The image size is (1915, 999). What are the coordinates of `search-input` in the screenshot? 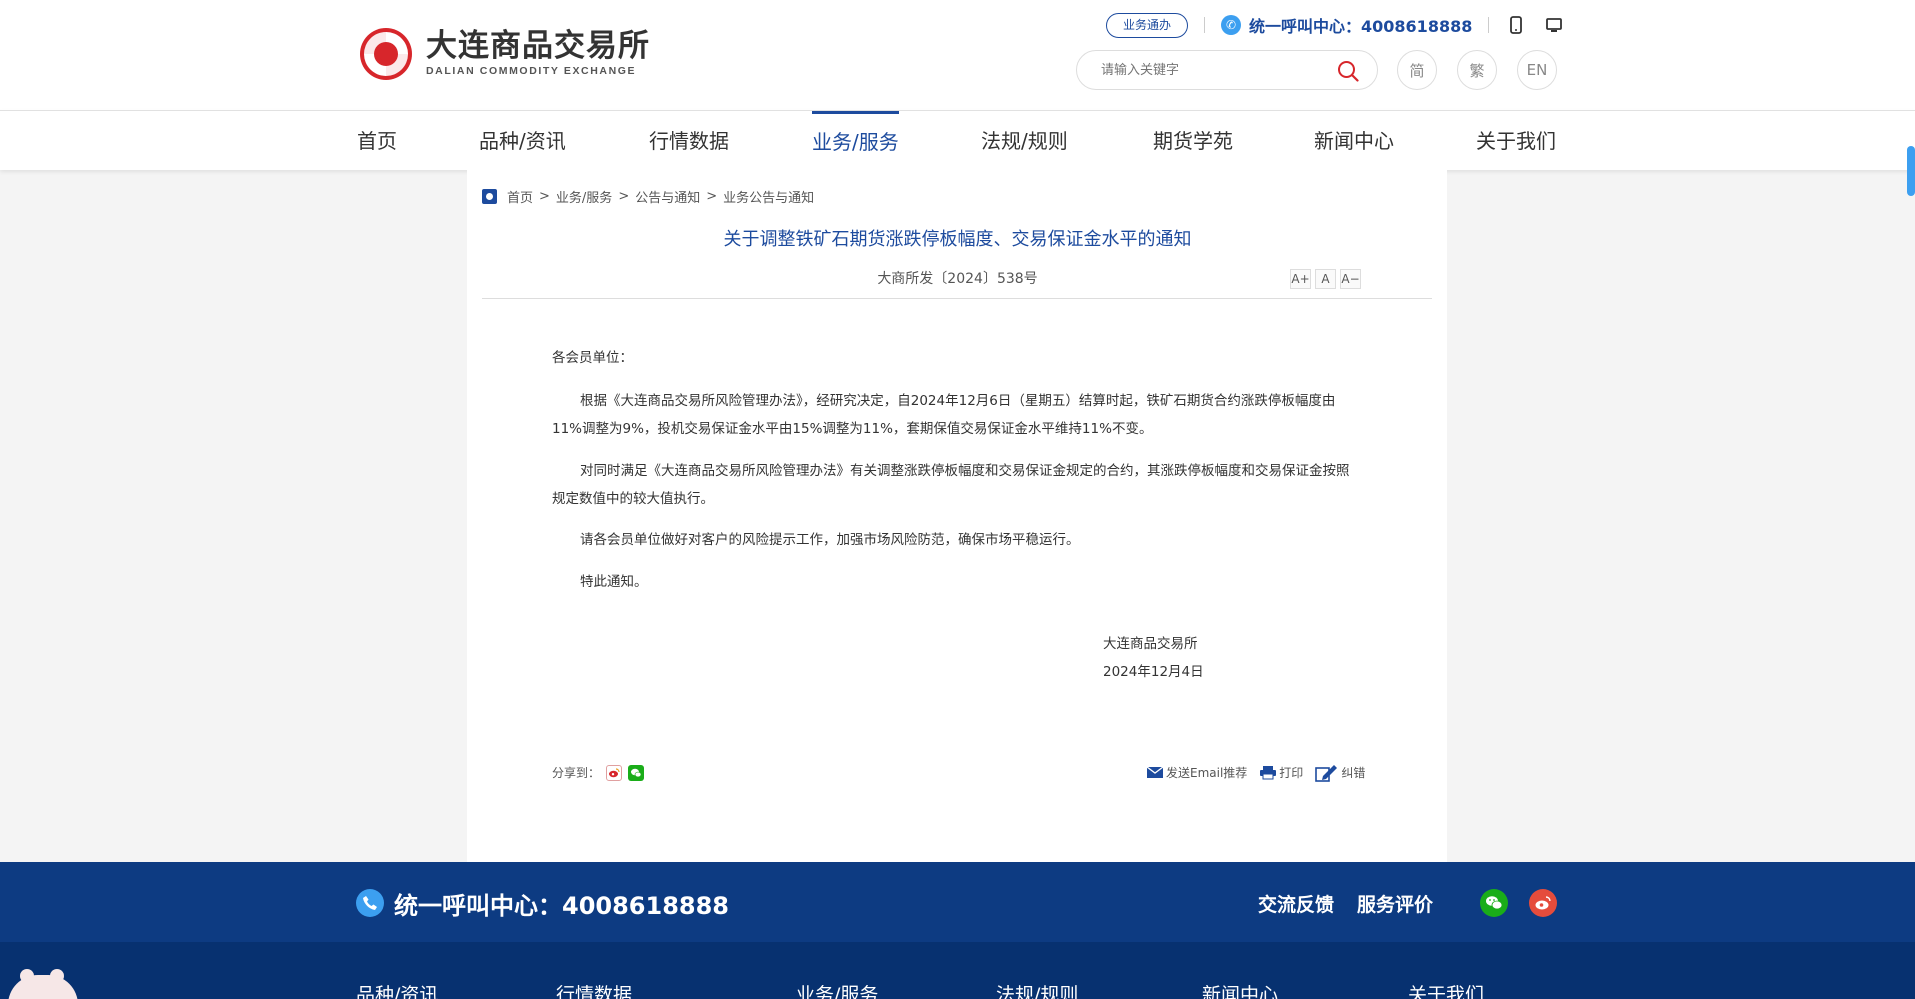 It's located at (1216, 70).